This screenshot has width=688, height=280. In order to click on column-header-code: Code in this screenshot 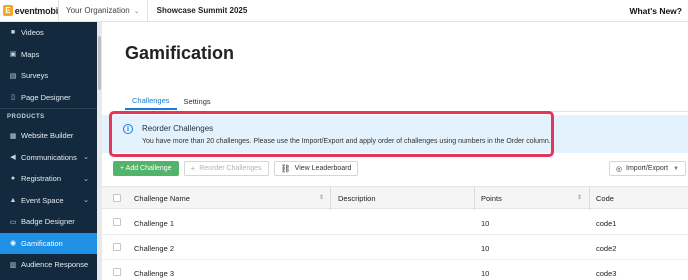, I will do `click(605, 198)`.